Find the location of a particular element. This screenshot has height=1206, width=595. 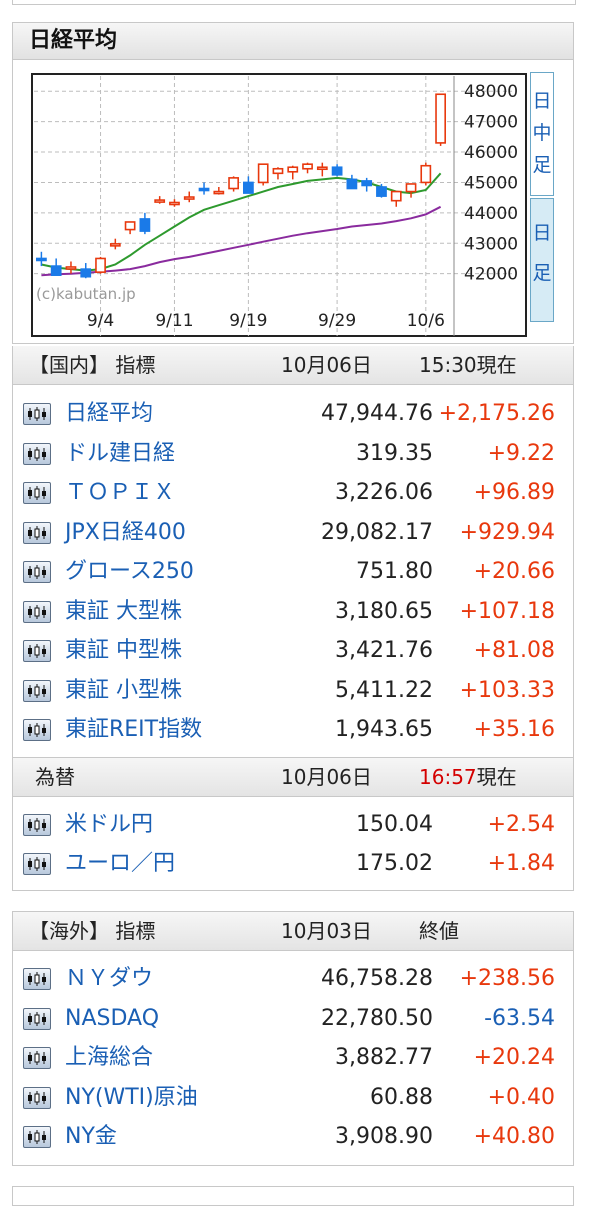

index-name: 日経平均 is located at coordinates (109, 414).